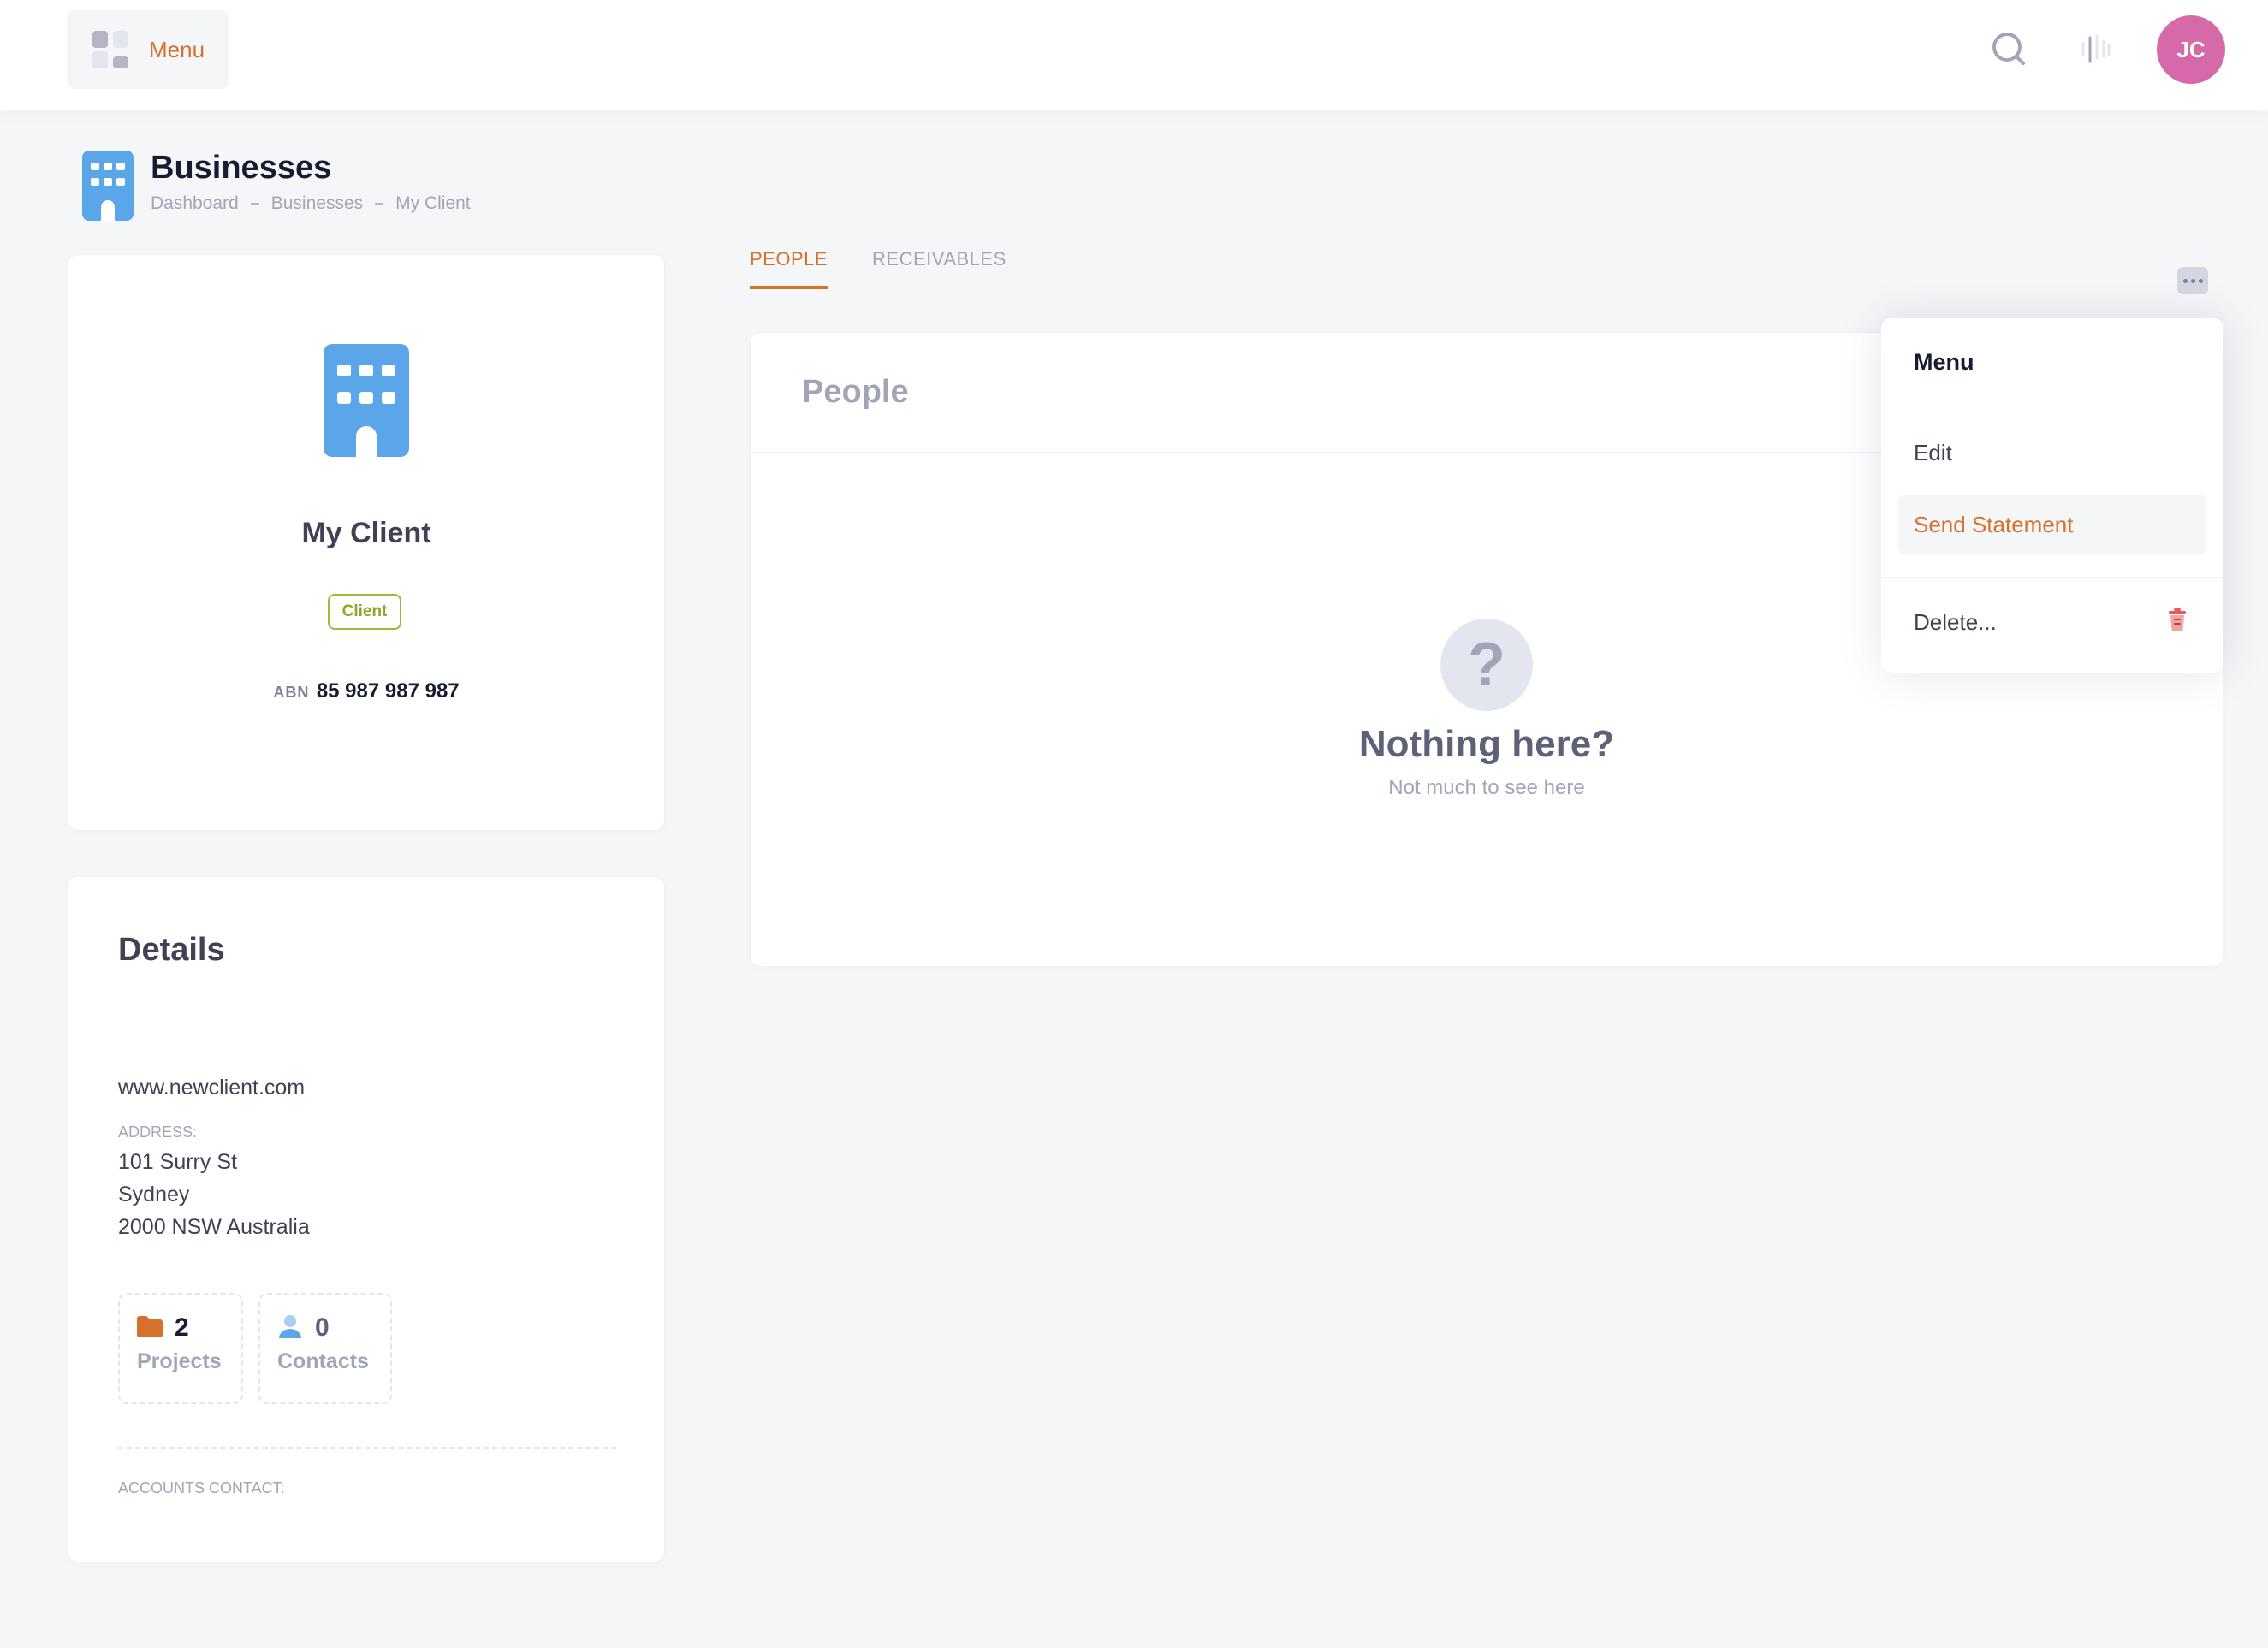  I want to click on projects-count: 2, so click(182, 1327).